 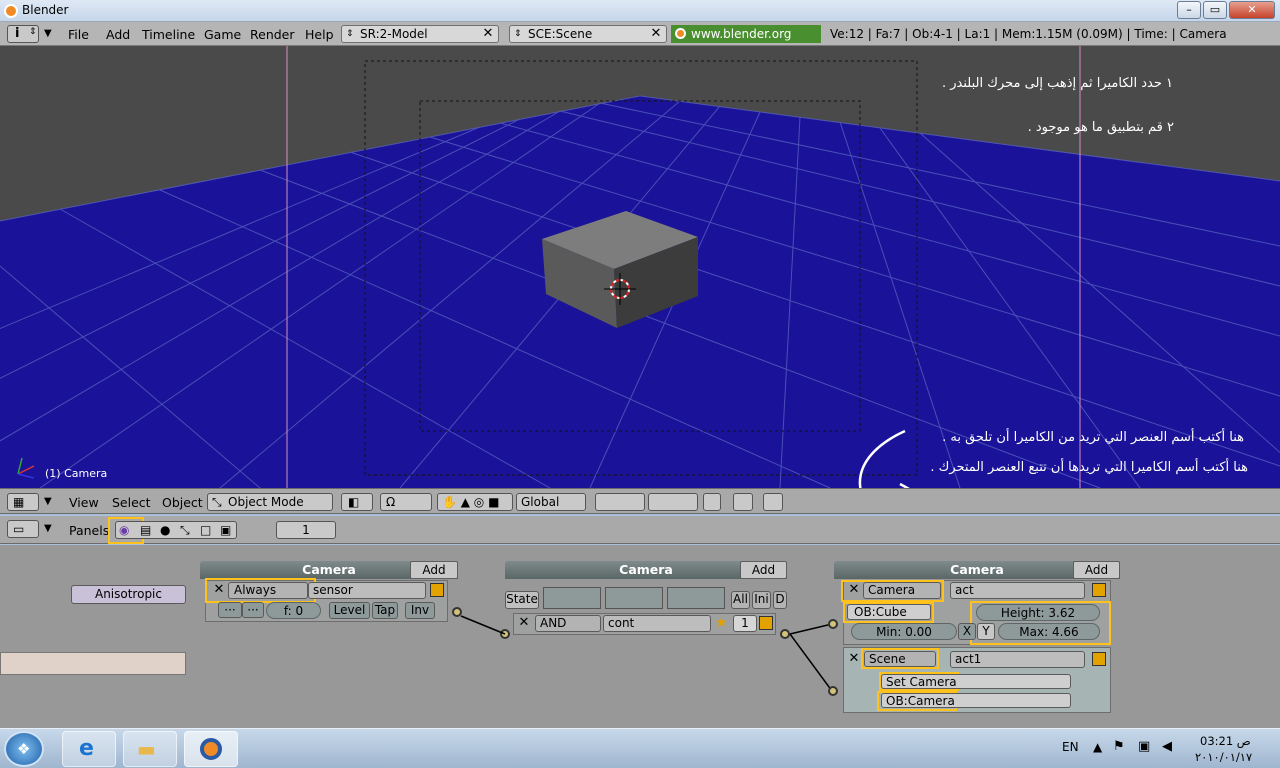 I want to click on minimize-button: –, so click(x=1189, y=10).